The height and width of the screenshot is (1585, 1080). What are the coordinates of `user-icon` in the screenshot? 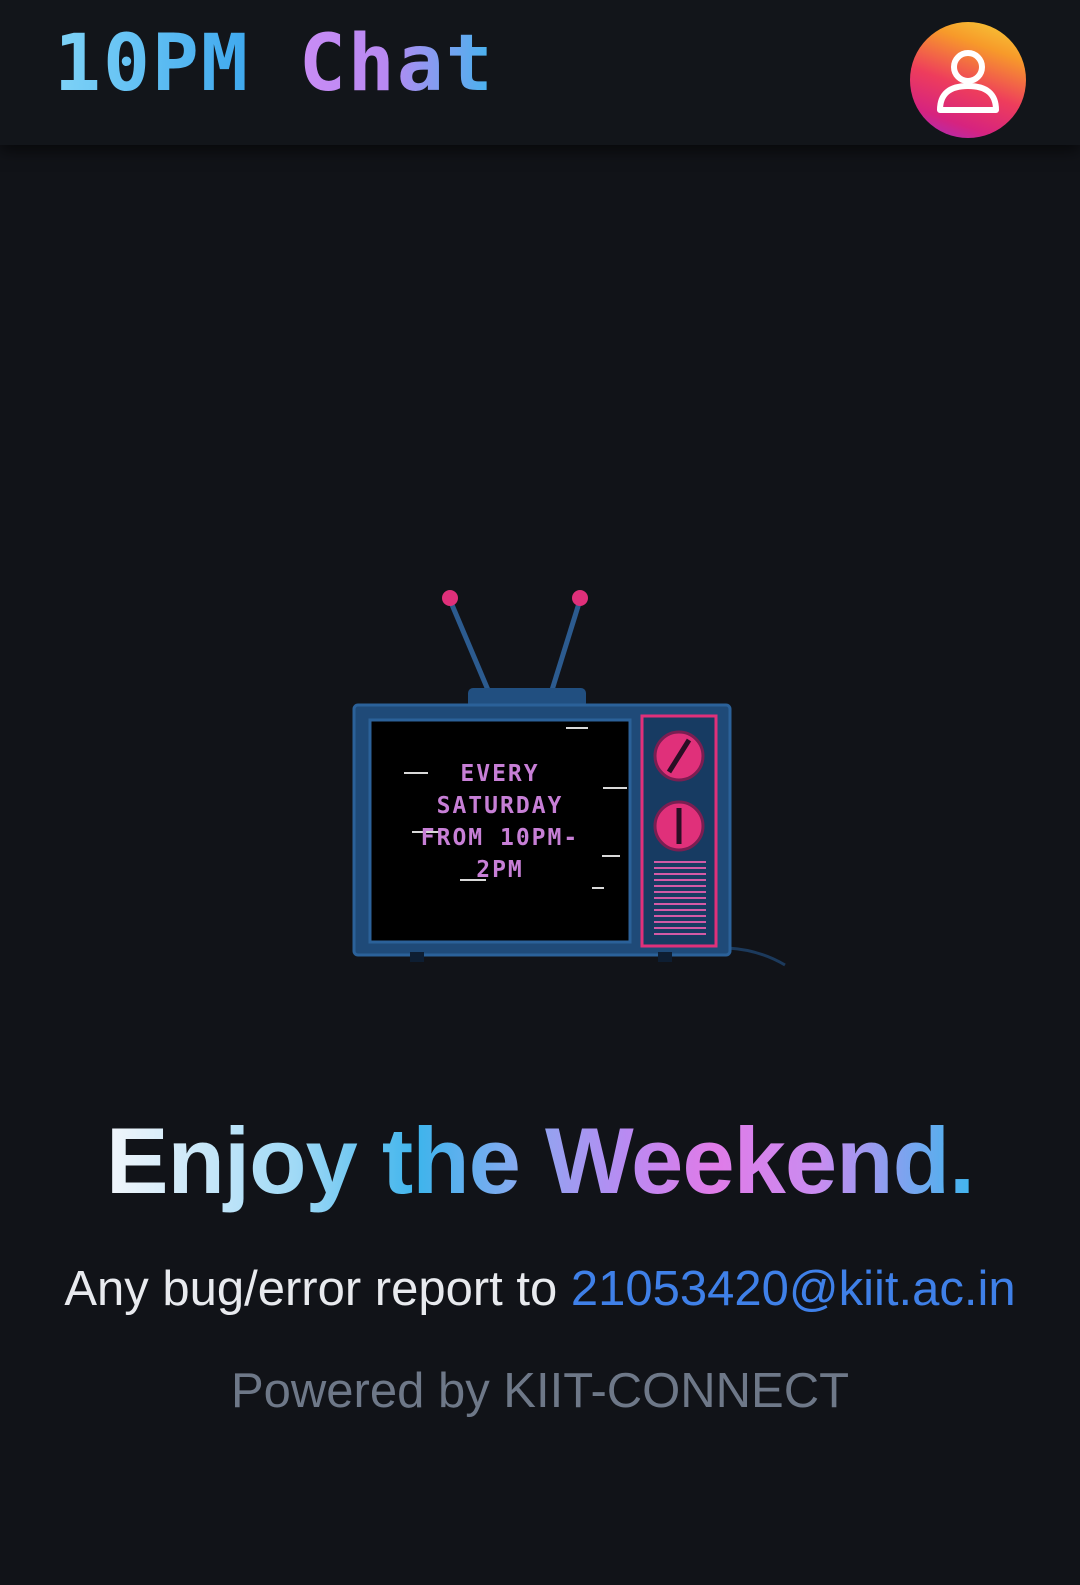 It's located at (968, 81).